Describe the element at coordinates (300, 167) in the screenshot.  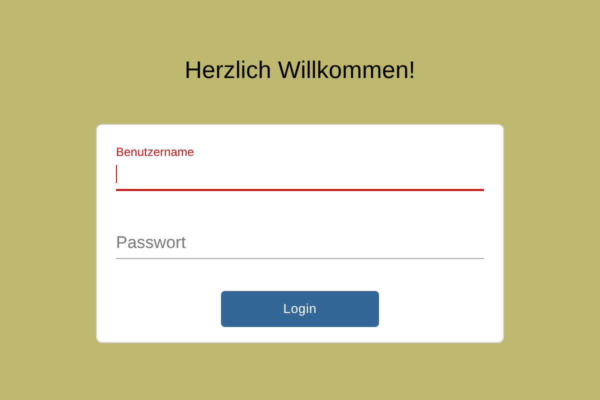
I see `username-field: Benutzername` at that location.